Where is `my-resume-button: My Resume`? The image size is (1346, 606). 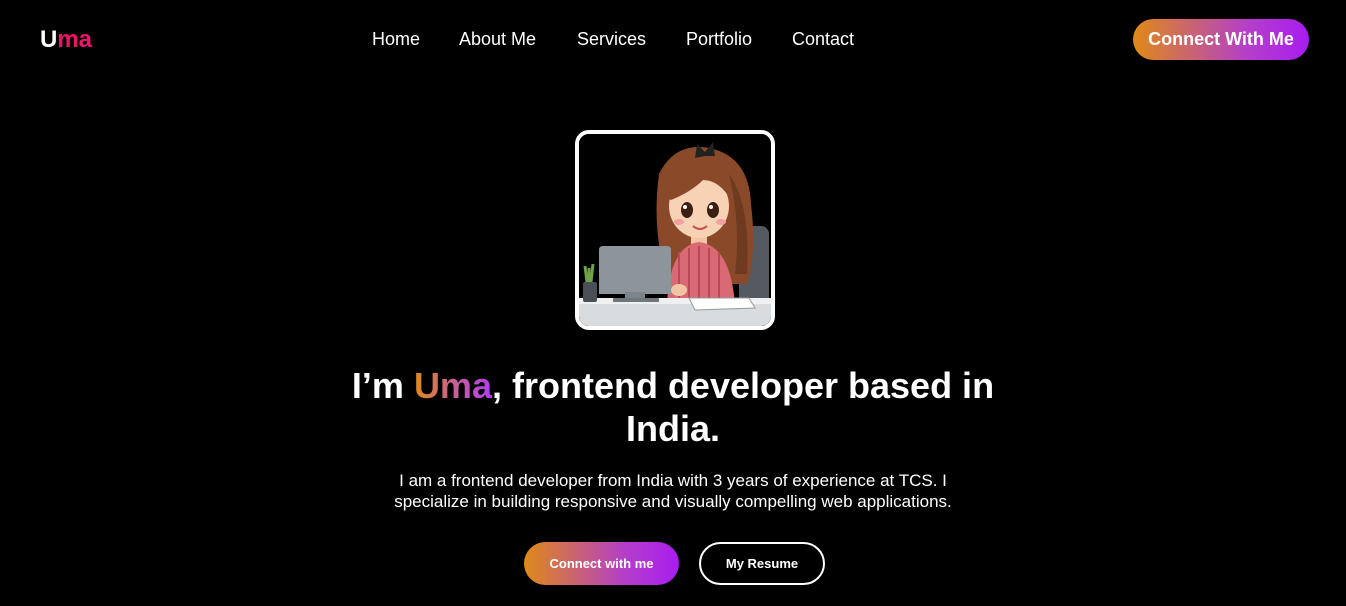 my-resume-button: My Resume is located at coordinates (762, 563).